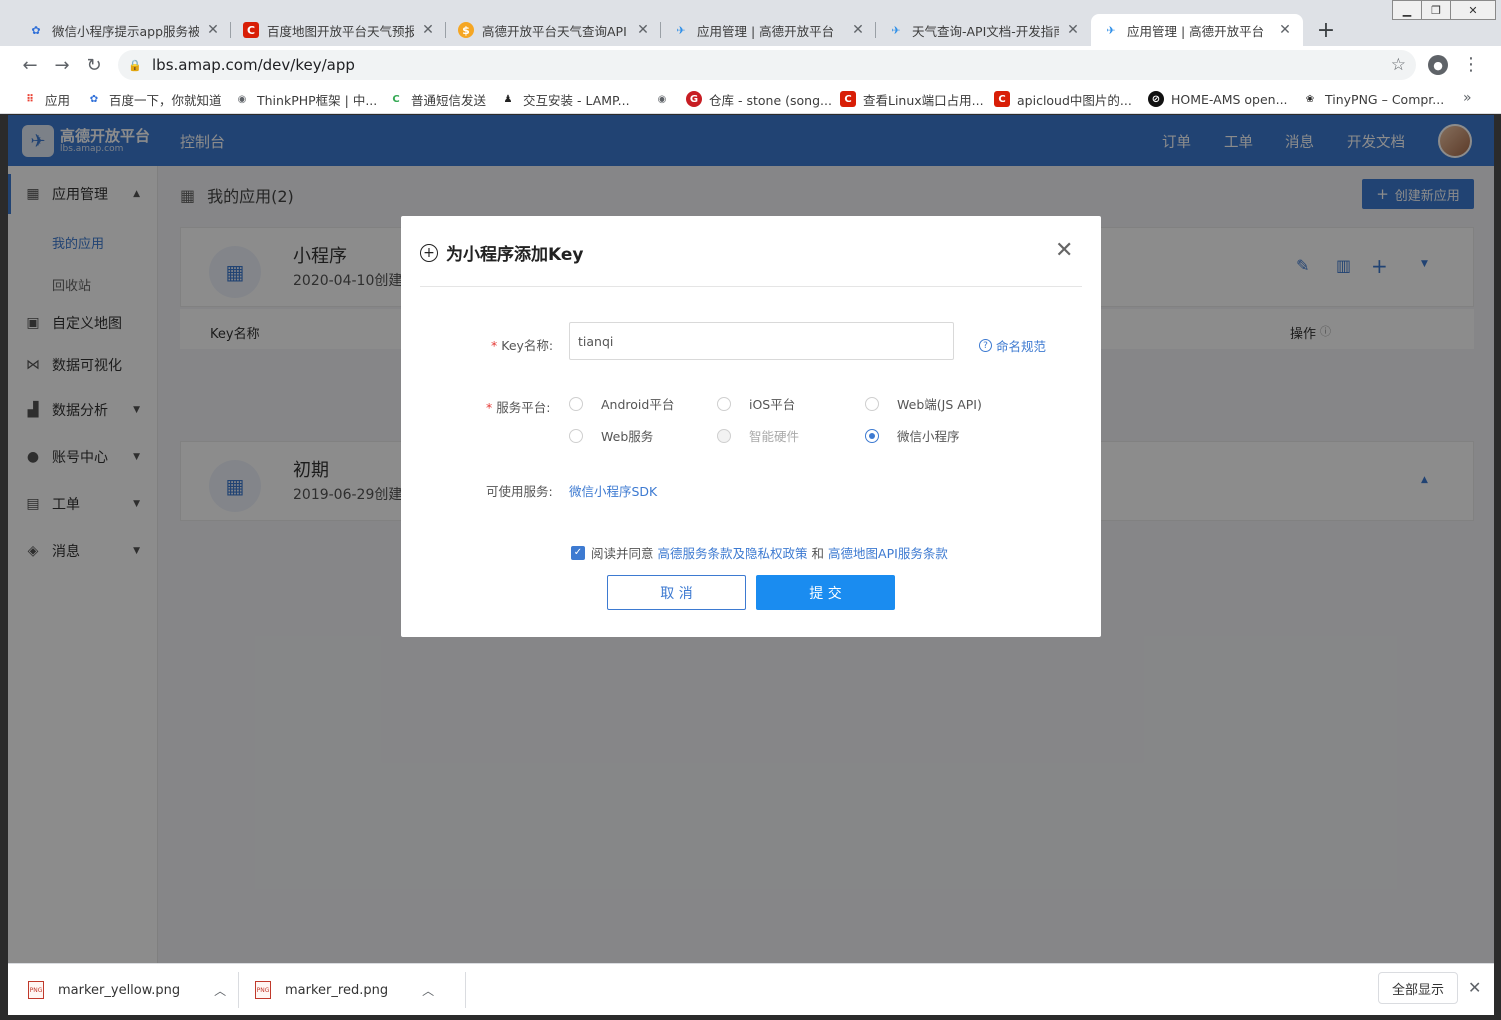  Describe the element at coordinates (621, 403) in the screenshot. I see `radio-android: Android平台` at that location.